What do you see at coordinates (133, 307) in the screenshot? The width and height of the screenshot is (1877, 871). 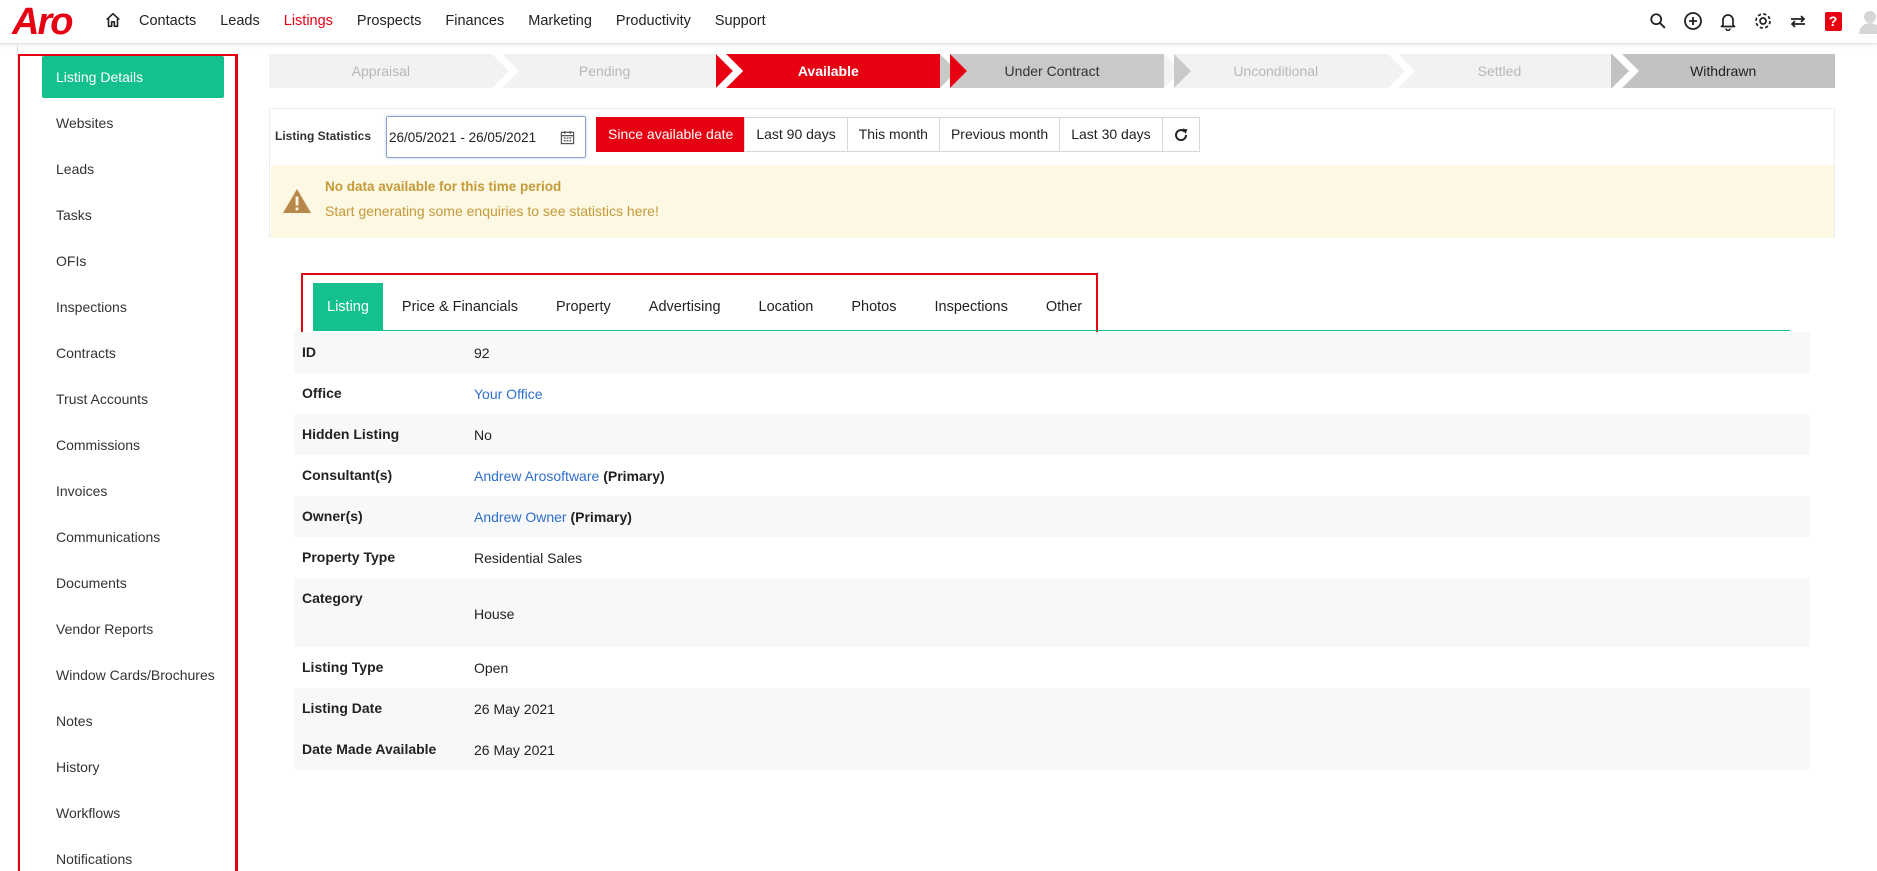 I see `sidebar-item-inspections: Inspections` at bounding box center [133, 307].